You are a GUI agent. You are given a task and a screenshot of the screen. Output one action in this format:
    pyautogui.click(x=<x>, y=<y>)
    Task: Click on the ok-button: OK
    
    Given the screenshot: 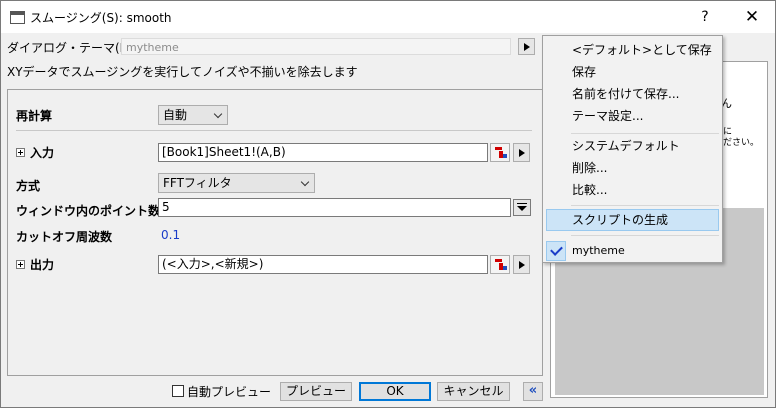 What is the action you would take?
    pyautogui.click(x=395, y=391)
    